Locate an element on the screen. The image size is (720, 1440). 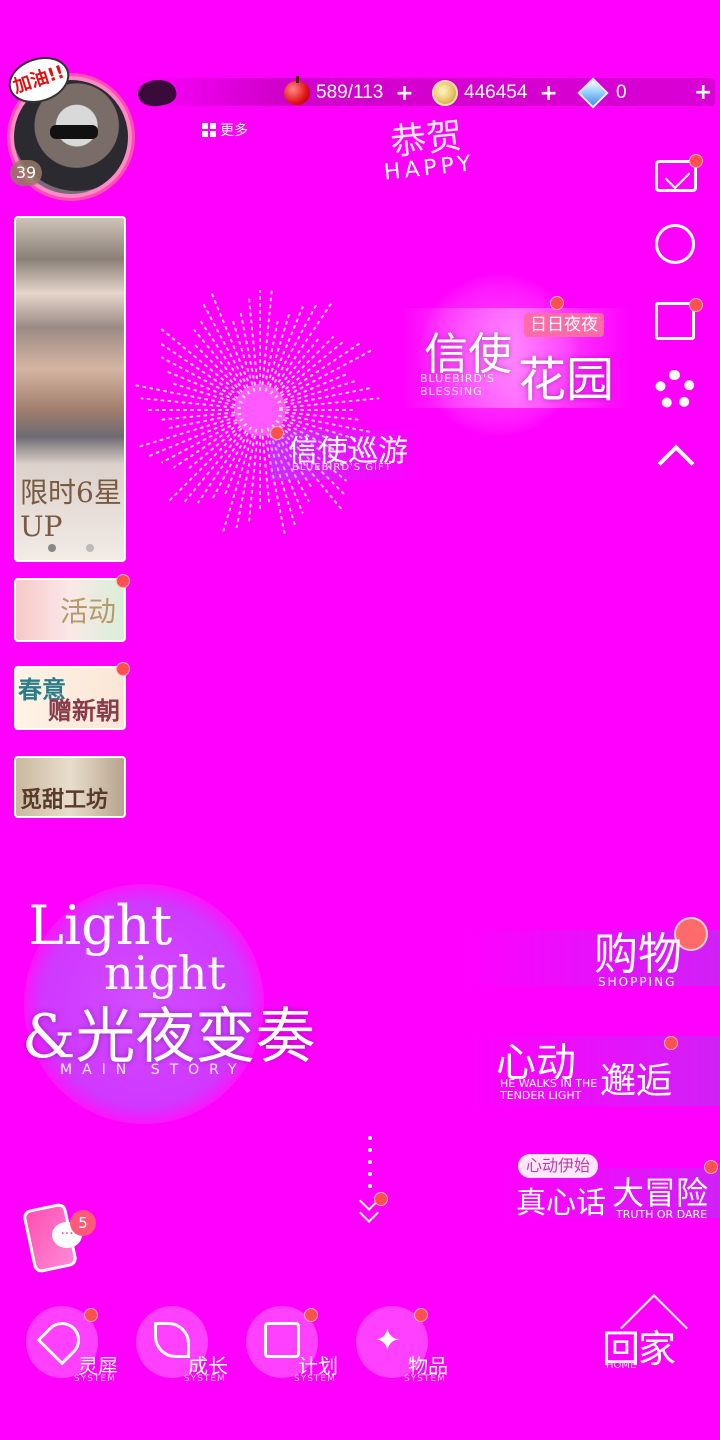
gear-icon is located at coordinates (675, 390).